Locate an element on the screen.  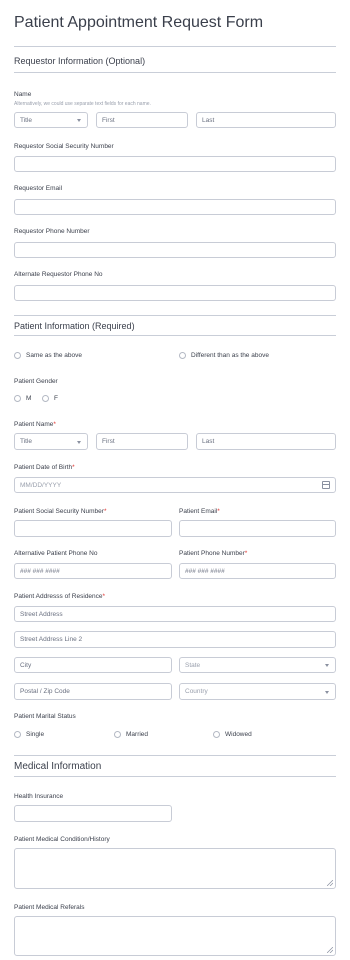
country-value: Country is located at coordinates (196, 691).